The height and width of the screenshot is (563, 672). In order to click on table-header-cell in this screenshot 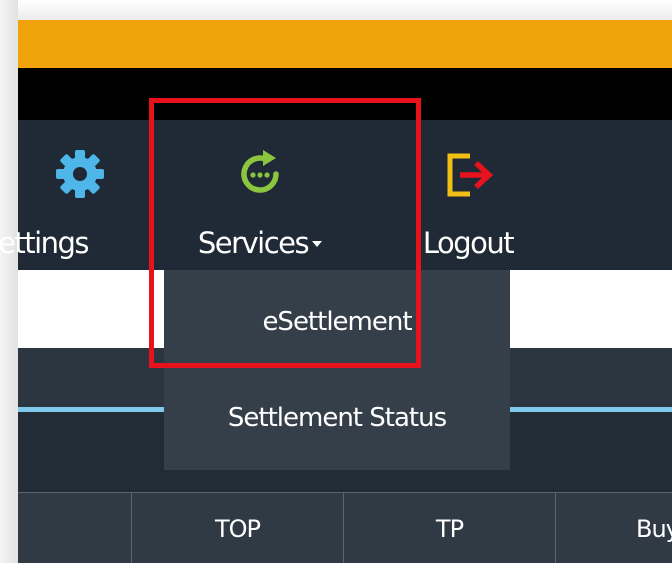, I will do `click(75, 528)`.